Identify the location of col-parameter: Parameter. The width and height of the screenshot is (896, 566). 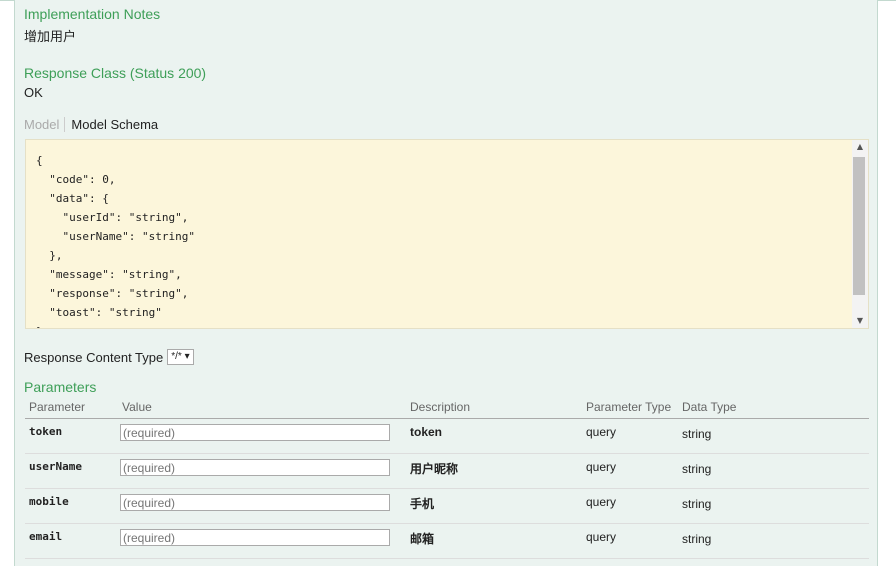
(71, 408).